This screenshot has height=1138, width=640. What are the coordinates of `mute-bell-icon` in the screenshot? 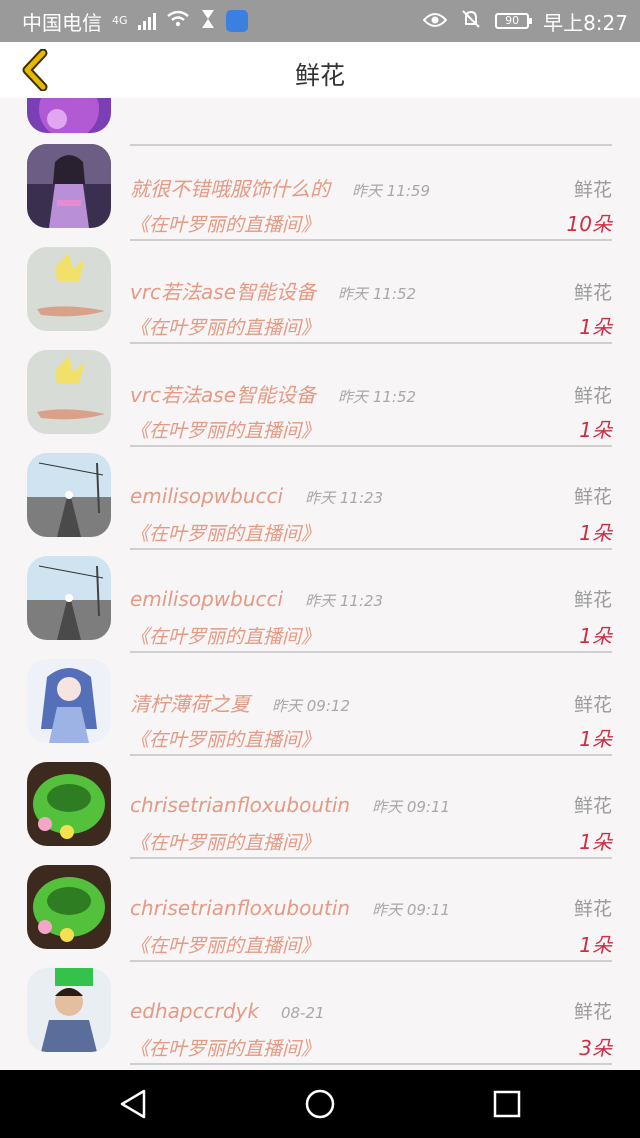 It's located at (471, 21).